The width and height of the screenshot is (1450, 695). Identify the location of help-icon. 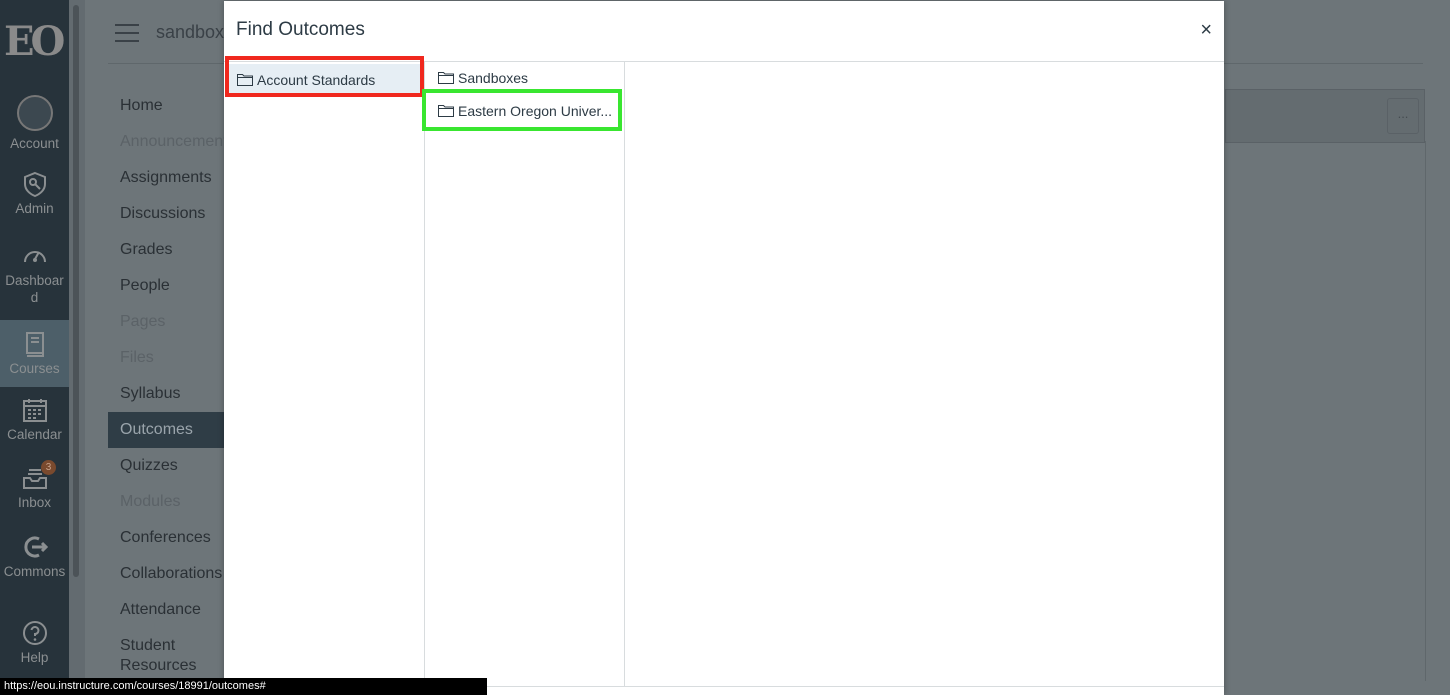
(34, 633).